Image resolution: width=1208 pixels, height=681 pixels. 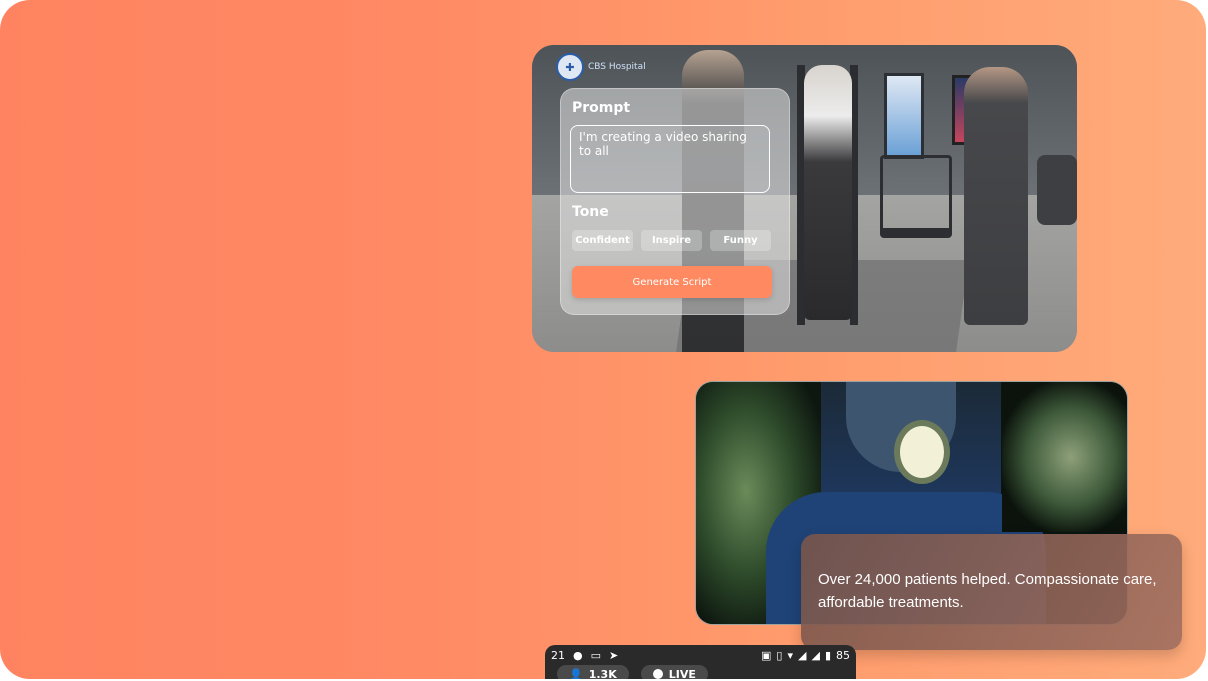 I want to click on viewer-count-badge: 👤 1.3K, so click(x=593, y=672).